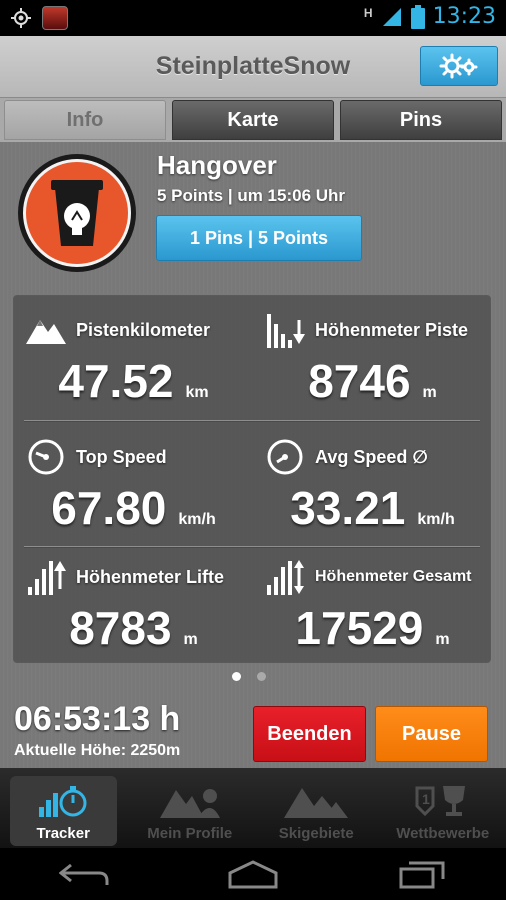 The height and width of the screenshot is (900, 506). What do you see at coordinates (309, 734) in the screenshot?
I see `stop-button: Beenden` at bounding box center [309, 734].